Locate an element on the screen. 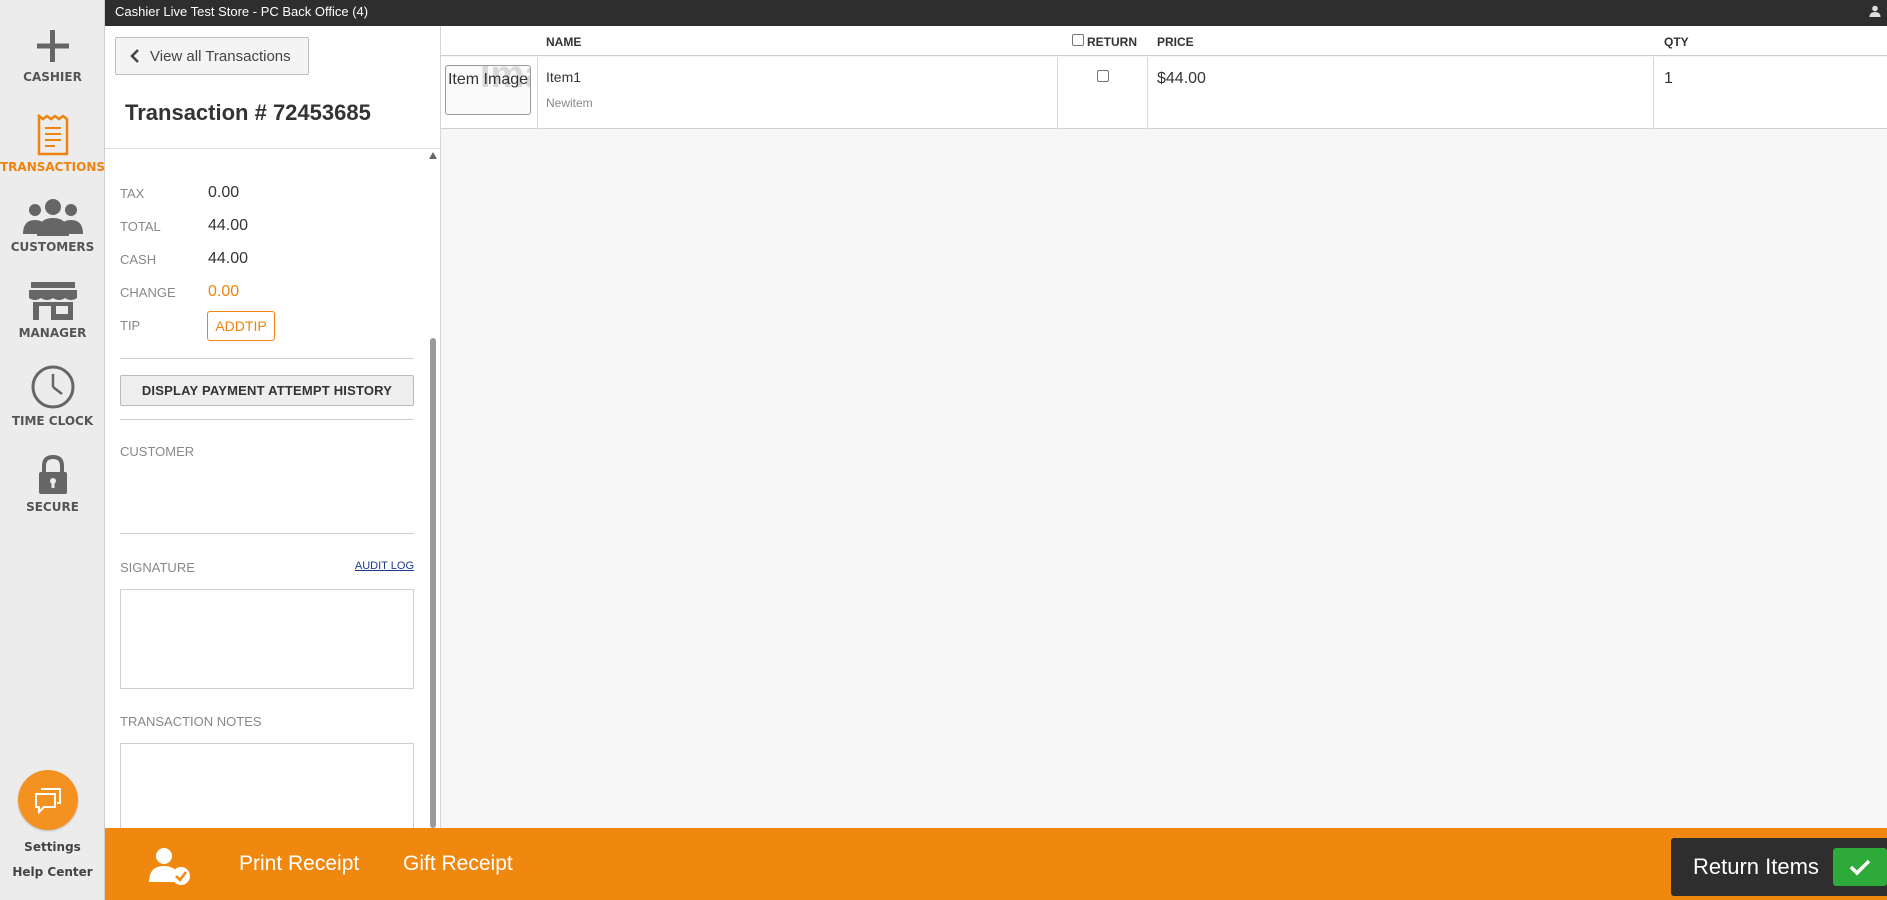 Image resolution: width=1887 pixels, height=900 pixels. tax-label: TAX is located at coordinates (132, 193).